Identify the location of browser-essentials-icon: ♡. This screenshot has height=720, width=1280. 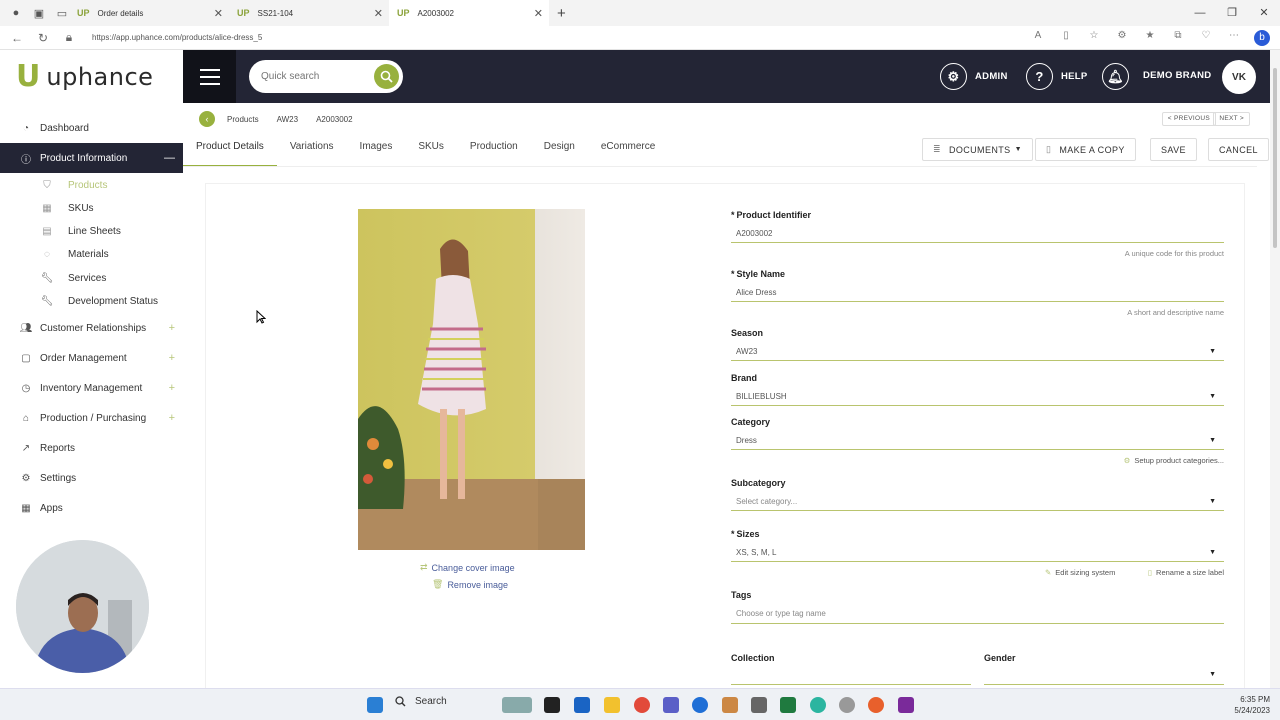
(1206, 38).